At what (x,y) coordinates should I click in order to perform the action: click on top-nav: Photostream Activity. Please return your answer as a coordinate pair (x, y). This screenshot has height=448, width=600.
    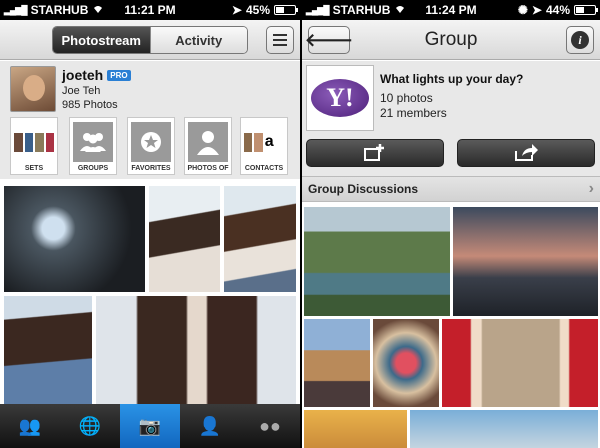
    Looking at the image, I should click on (150, 40).